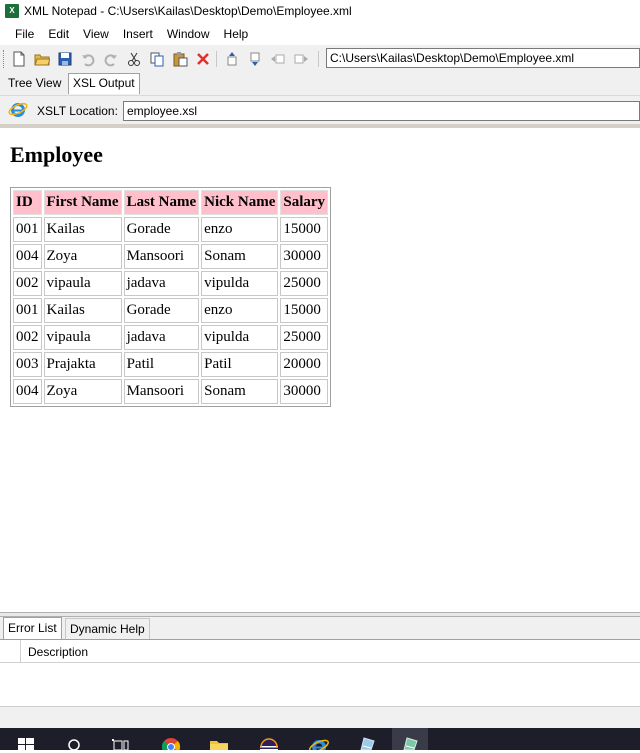 This screenshot has width=640, height=753. Describe the element at coordinates (121, 742) in the screenshot. I see `task-view-icon` at that location.